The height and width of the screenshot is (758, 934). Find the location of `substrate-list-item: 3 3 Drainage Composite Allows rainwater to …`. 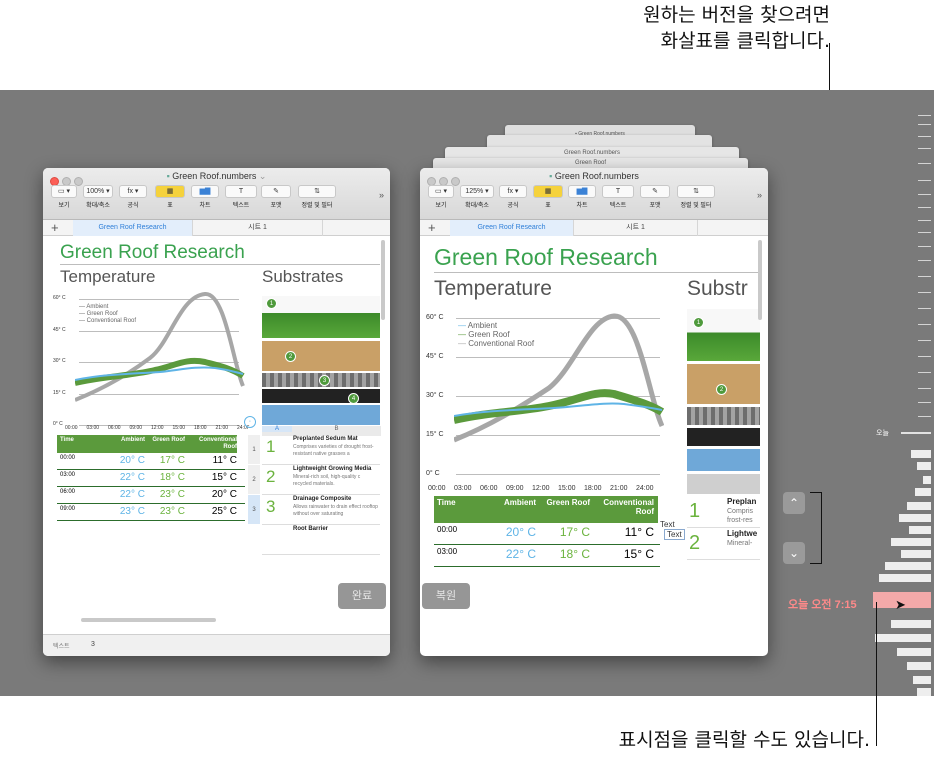

substrate-list-item: 3 3 Drainage Composite Allows rainwater to … is located at coordinates (314, 510).